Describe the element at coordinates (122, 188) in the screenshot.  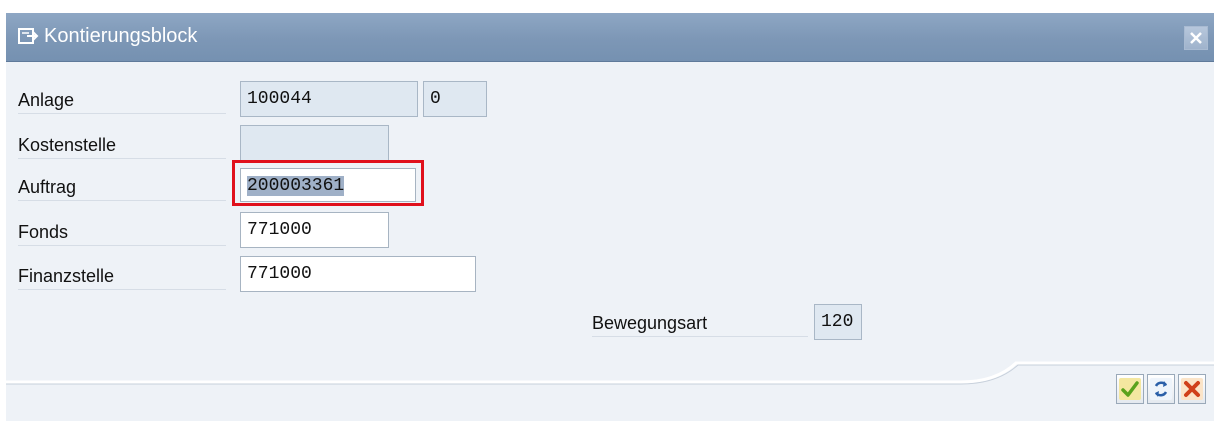
I see `label-auftrag: Auftrag` at that location.